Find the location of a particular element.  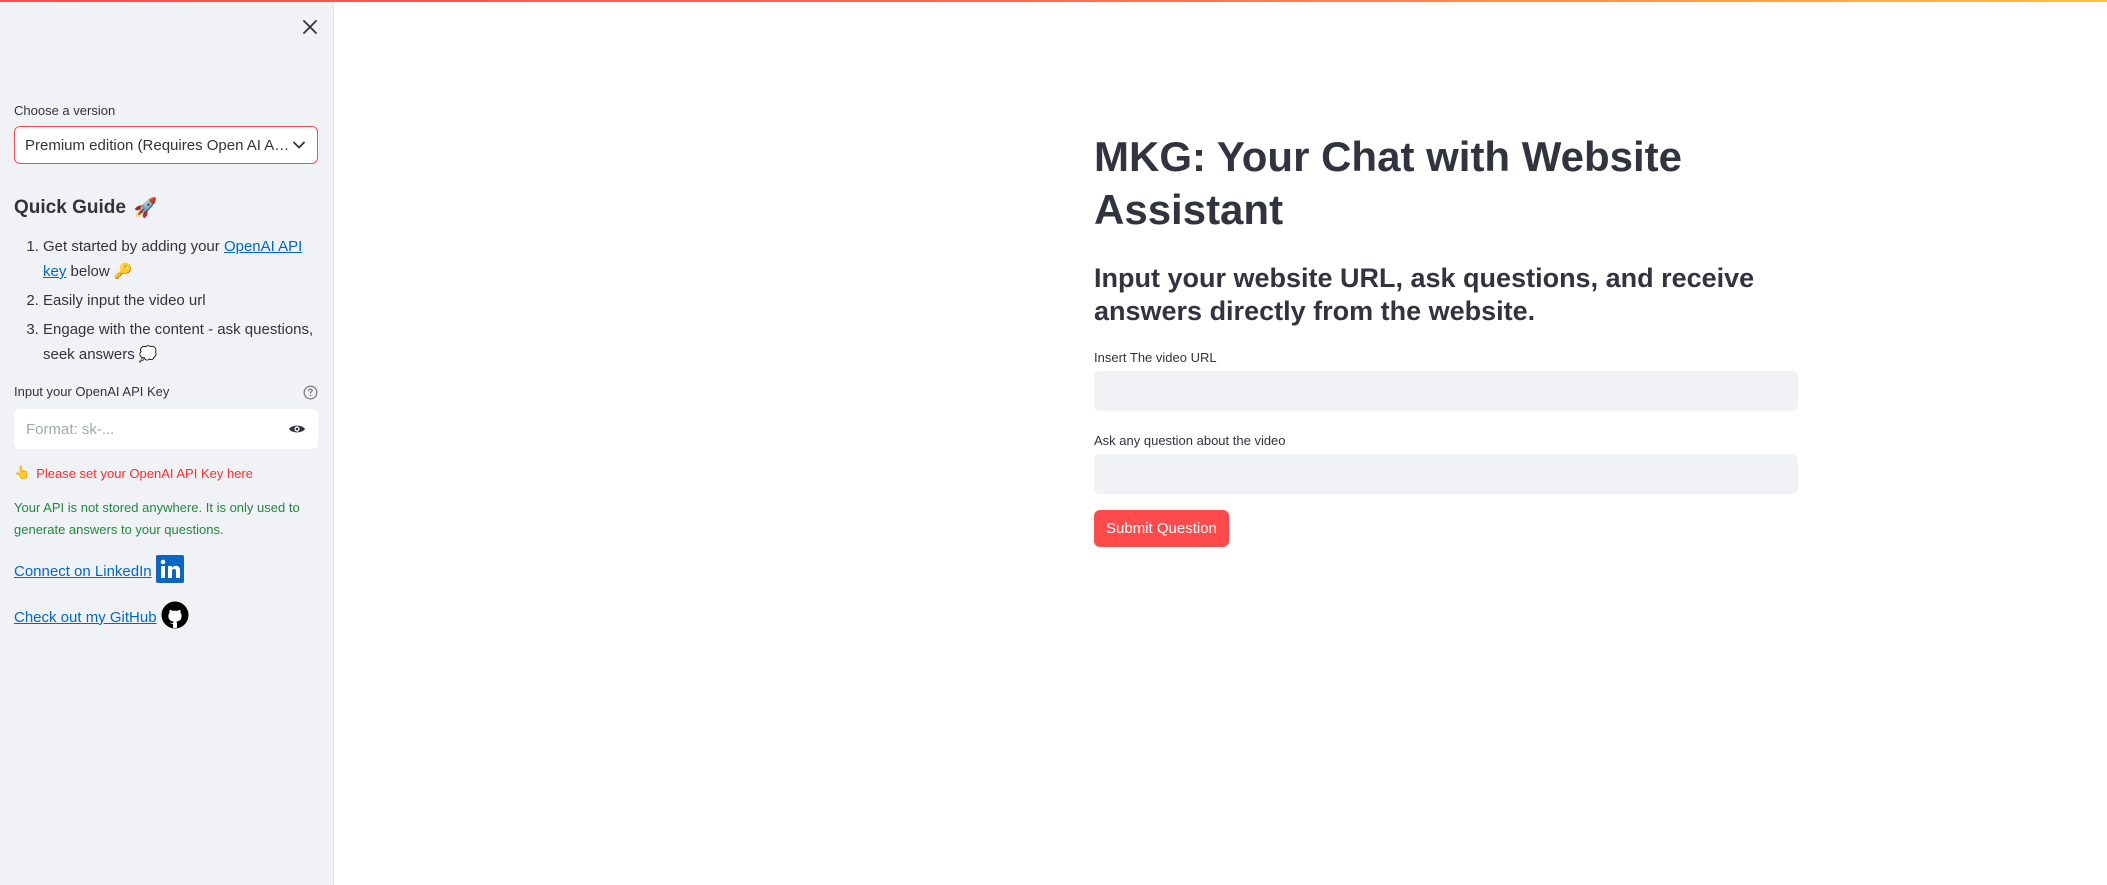

linkedin-icon is located at coordinates (169, 571).